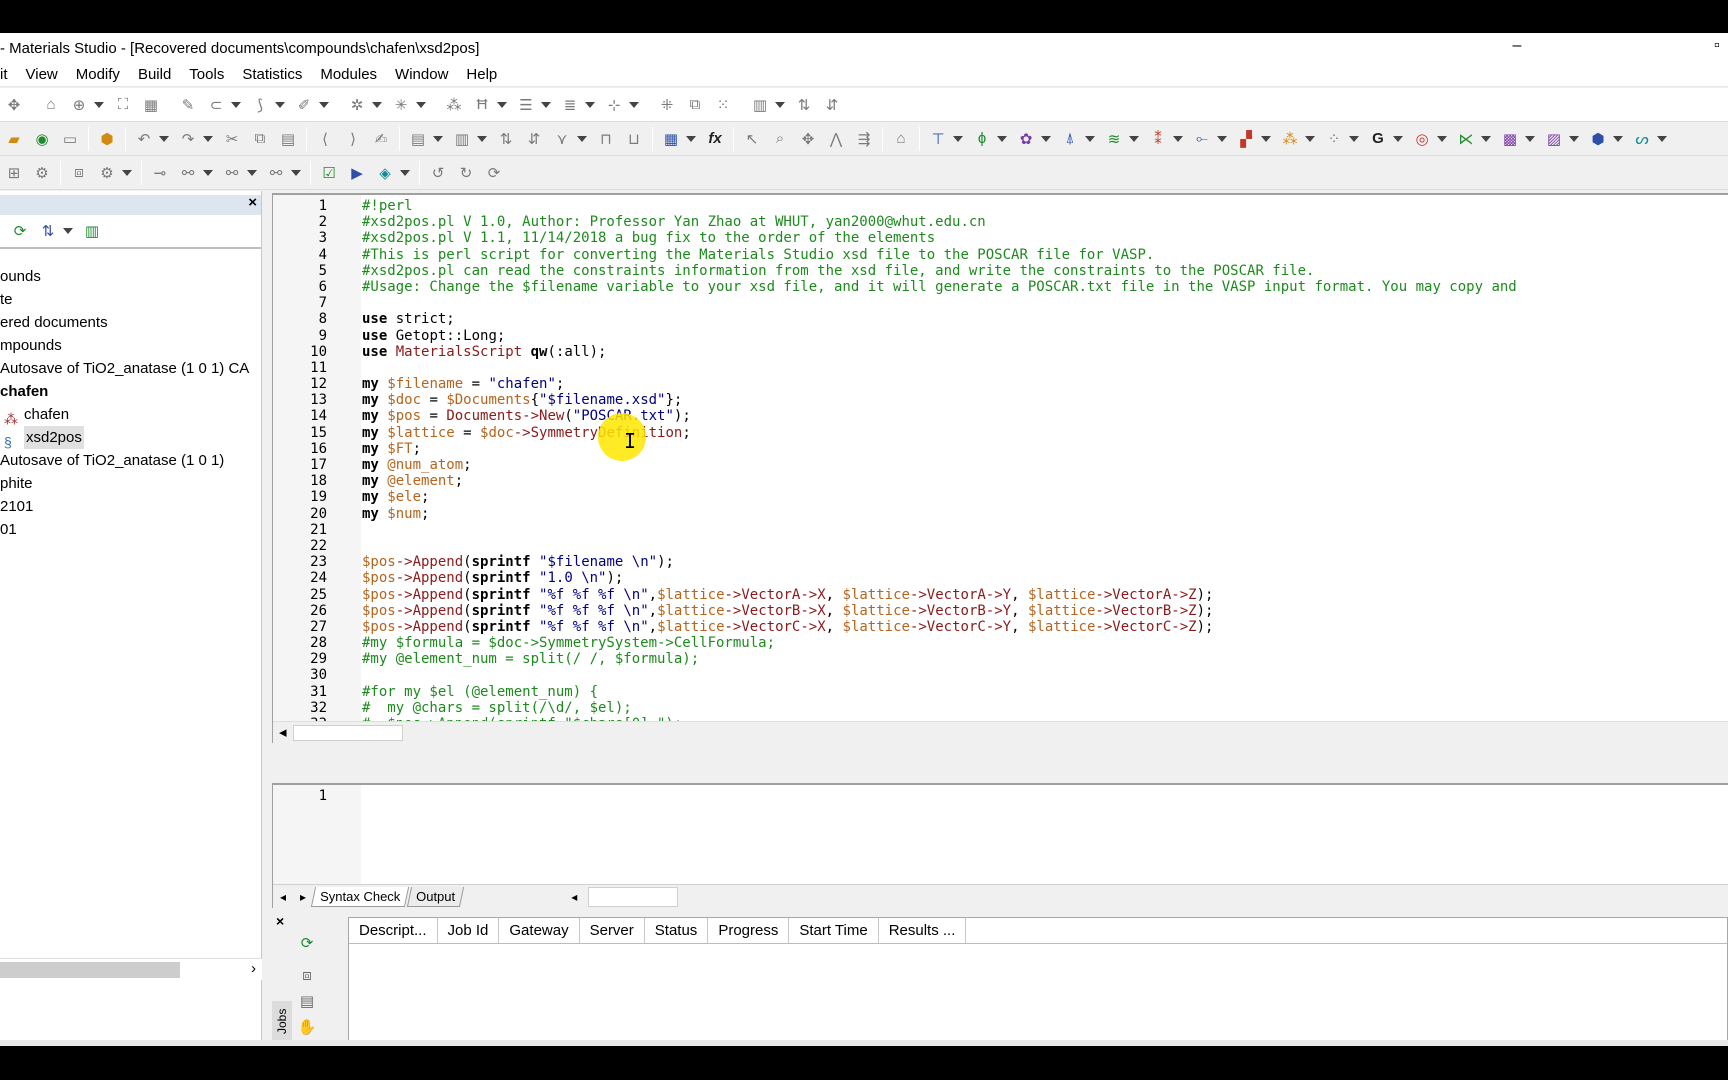  What do you see at coordinates (206, 74) in the screenshot?
I see `menu-tools: Tools` at bounding box center [206, 74].